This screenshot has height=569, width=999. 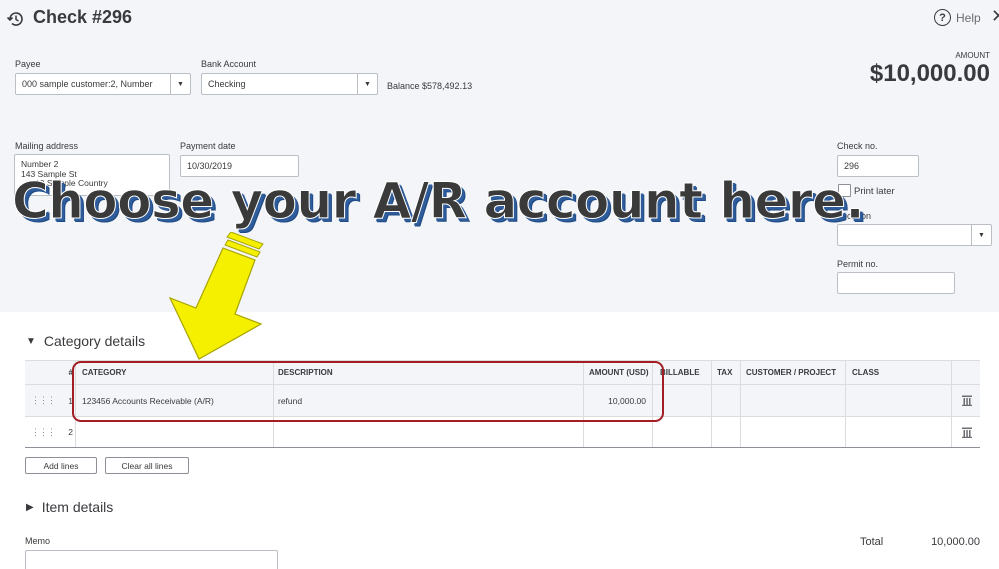 What do you see at coordinates (289, 84) in the screenshot?
I see `bank-account-select: Checking ▼` at bounding box center [289, 84].